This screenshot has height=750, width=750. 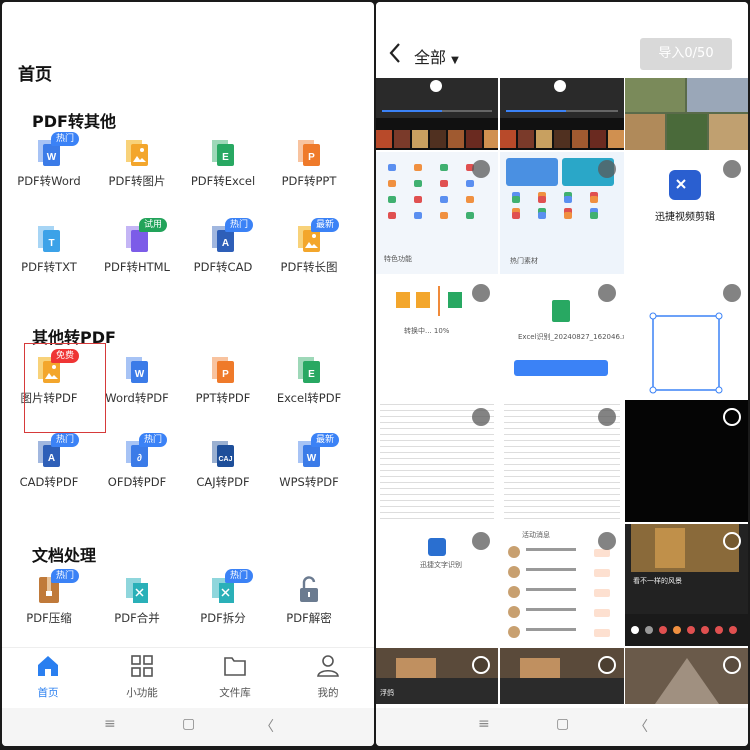 What do you see at coordinates (74, 121) in the screenshot?
I see `section-title-pdf-to-other: PDF转其他` at bounding box center [74, 121].